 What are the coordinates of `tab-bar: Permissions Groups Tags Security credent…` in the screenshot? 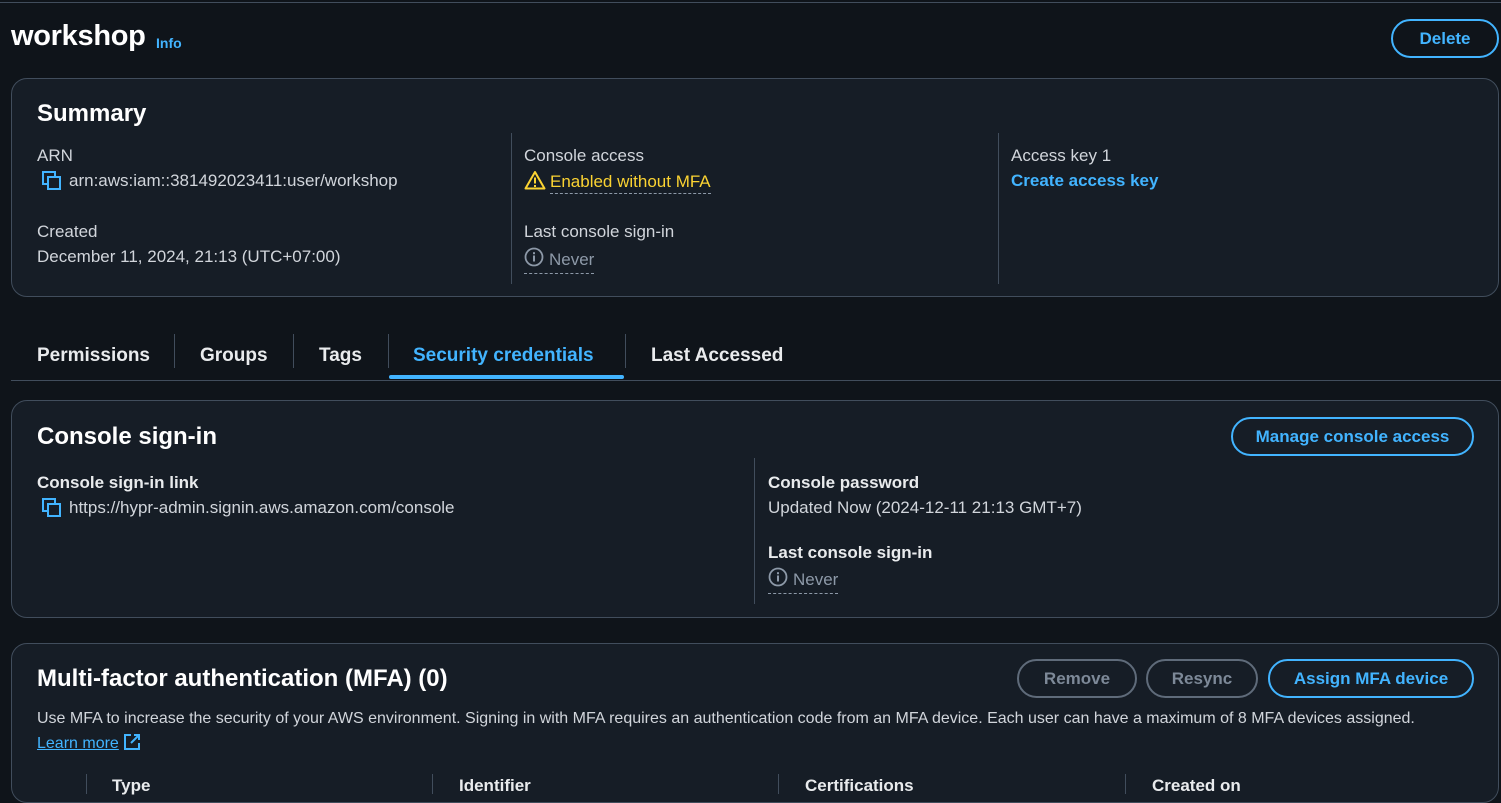 It's located at (756, 356).